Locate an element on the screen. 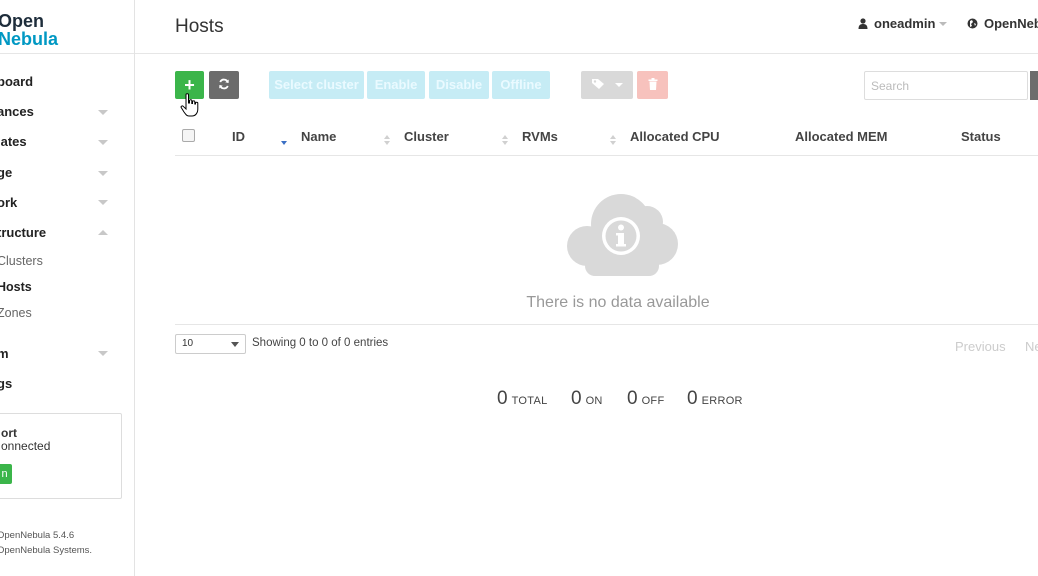  info-cloud-icon is located at coordinates (622, 235).